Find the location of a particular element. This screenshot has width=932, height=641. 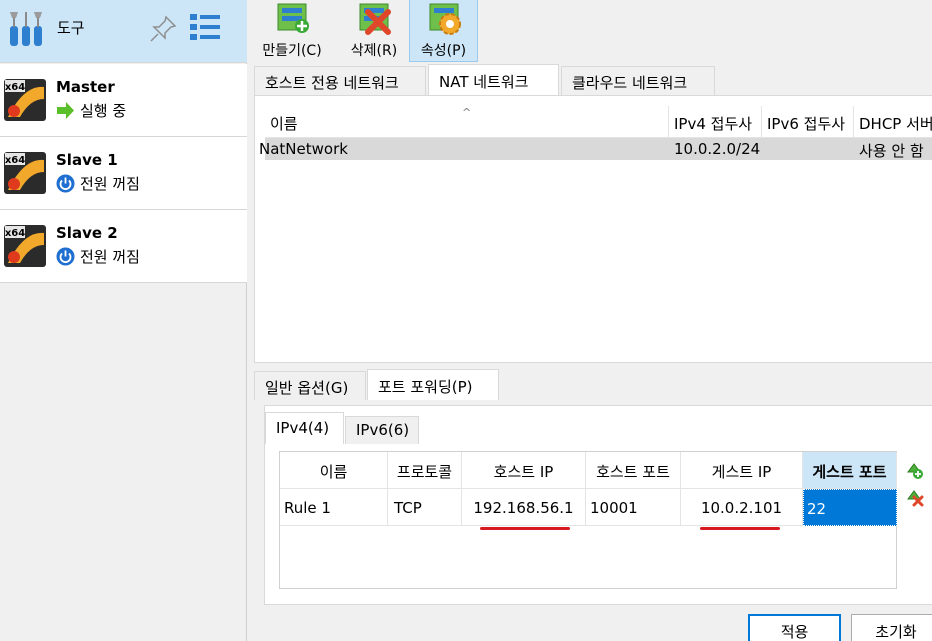

tab-ipv6: IPv6(6) is located at coordinates (382, 430).